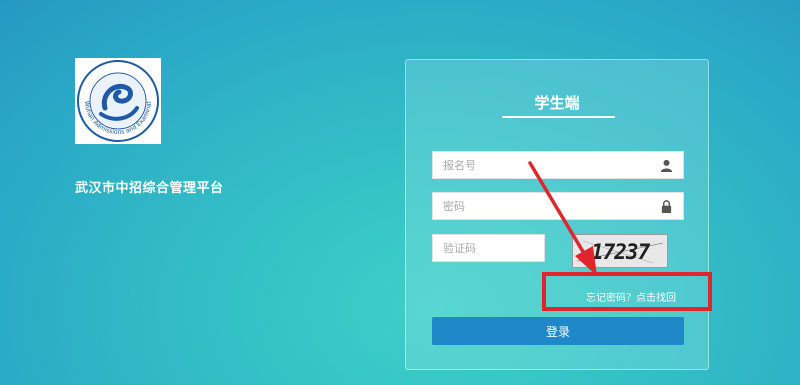 The width and height of the screenshot is (800, 385). I want to click on login-button: 登录, so click(558, 331).